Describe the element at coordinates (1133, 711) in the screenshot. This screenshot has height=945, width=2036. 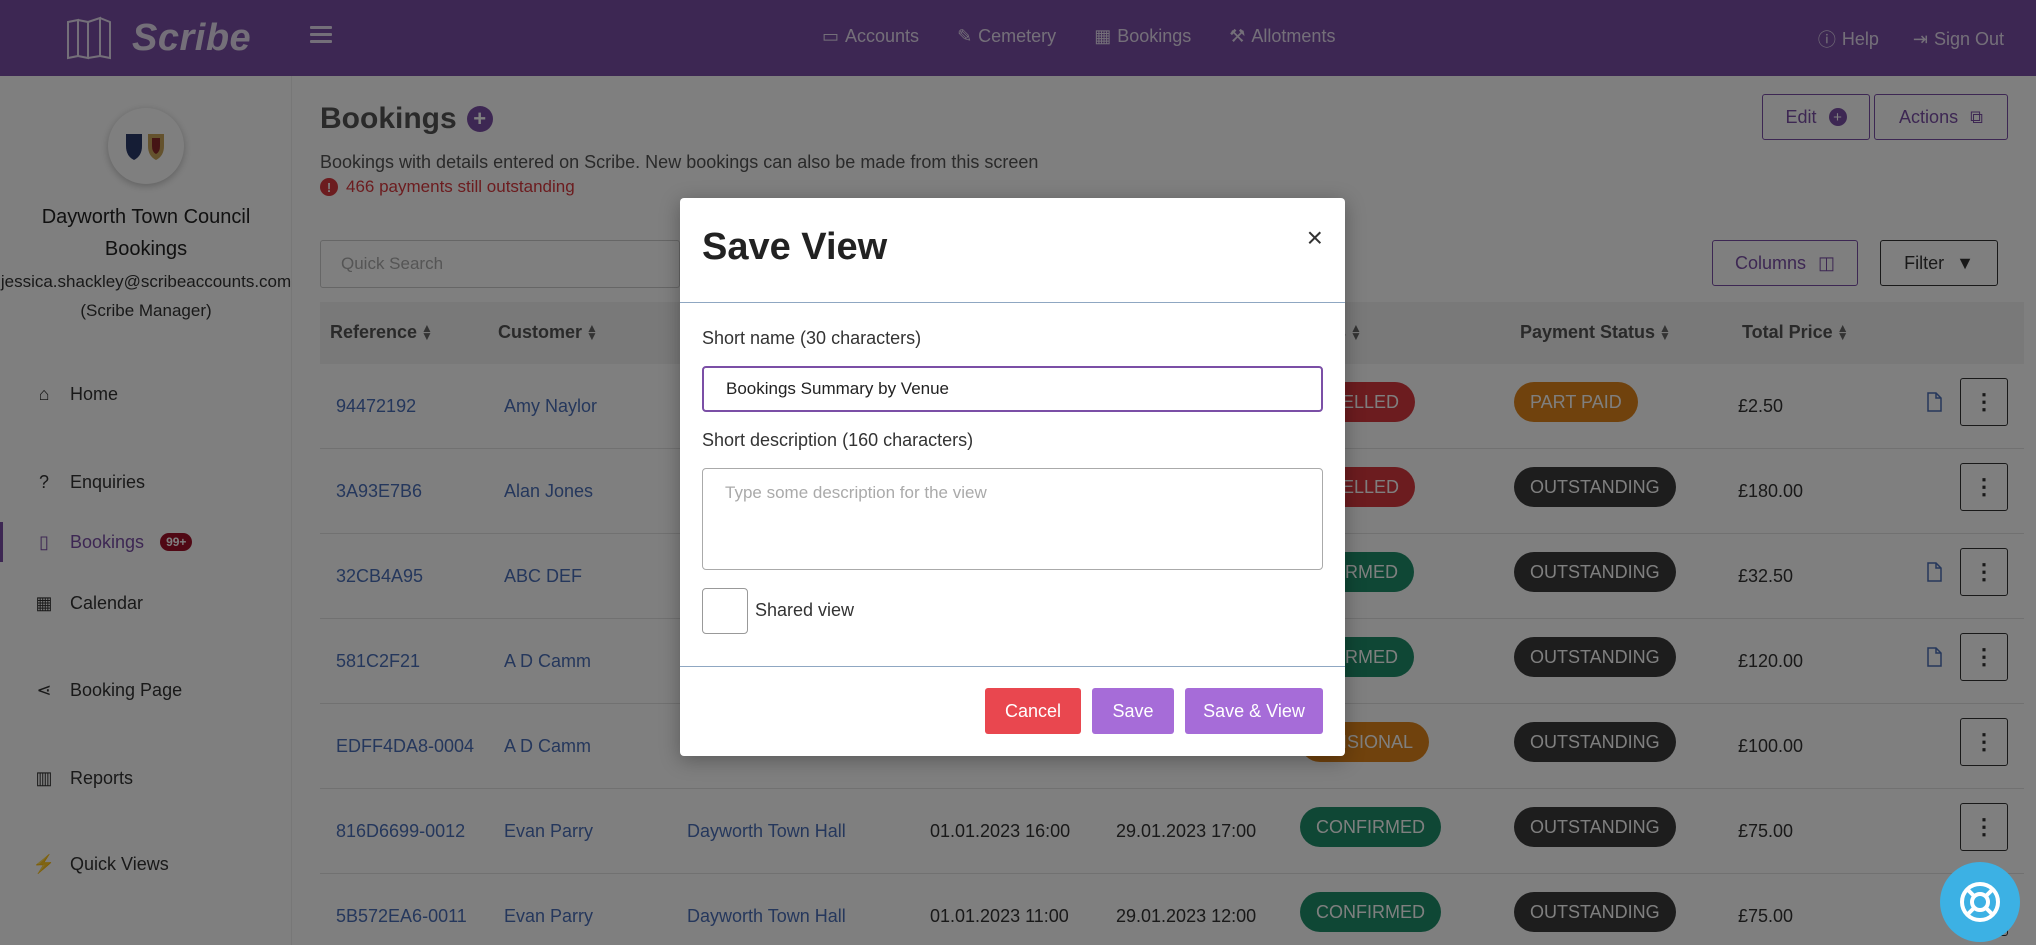
I see `save-button: Save` at that location.